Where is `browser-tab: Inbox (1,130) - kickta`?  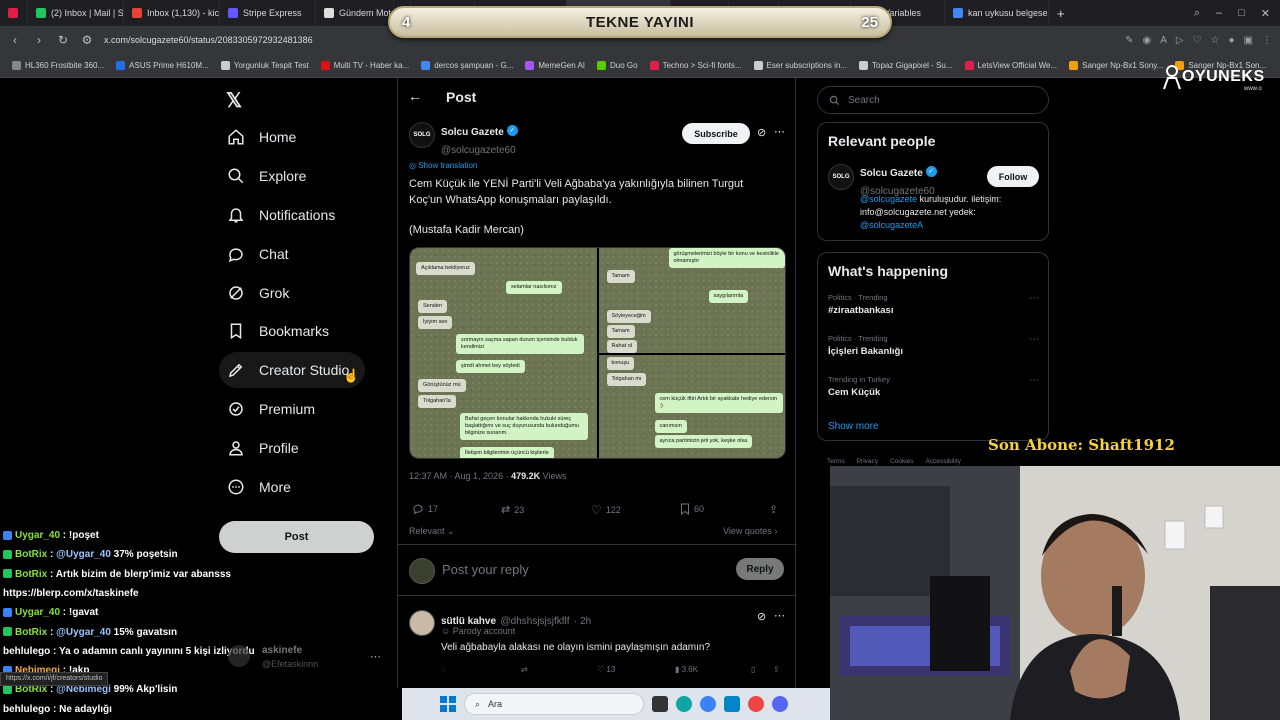 browser-tab: Inbox (1,130) - kickta is located at coordinates (172, 13).